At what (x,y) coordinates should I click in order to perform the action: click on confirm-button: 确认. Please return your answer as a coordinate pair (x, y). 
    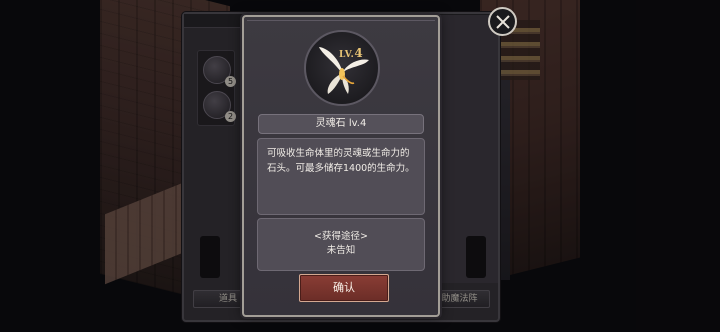
    Looking at the image, I should click on (344, 288).